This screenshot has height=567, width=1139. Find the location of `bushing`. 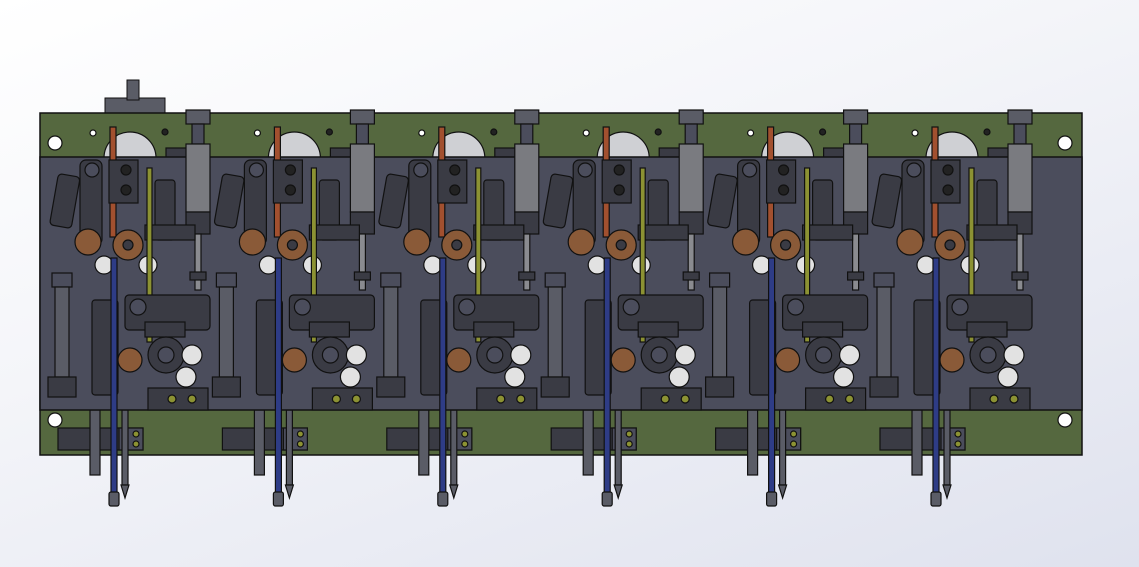

bushing is located at coordinates (417, 242).